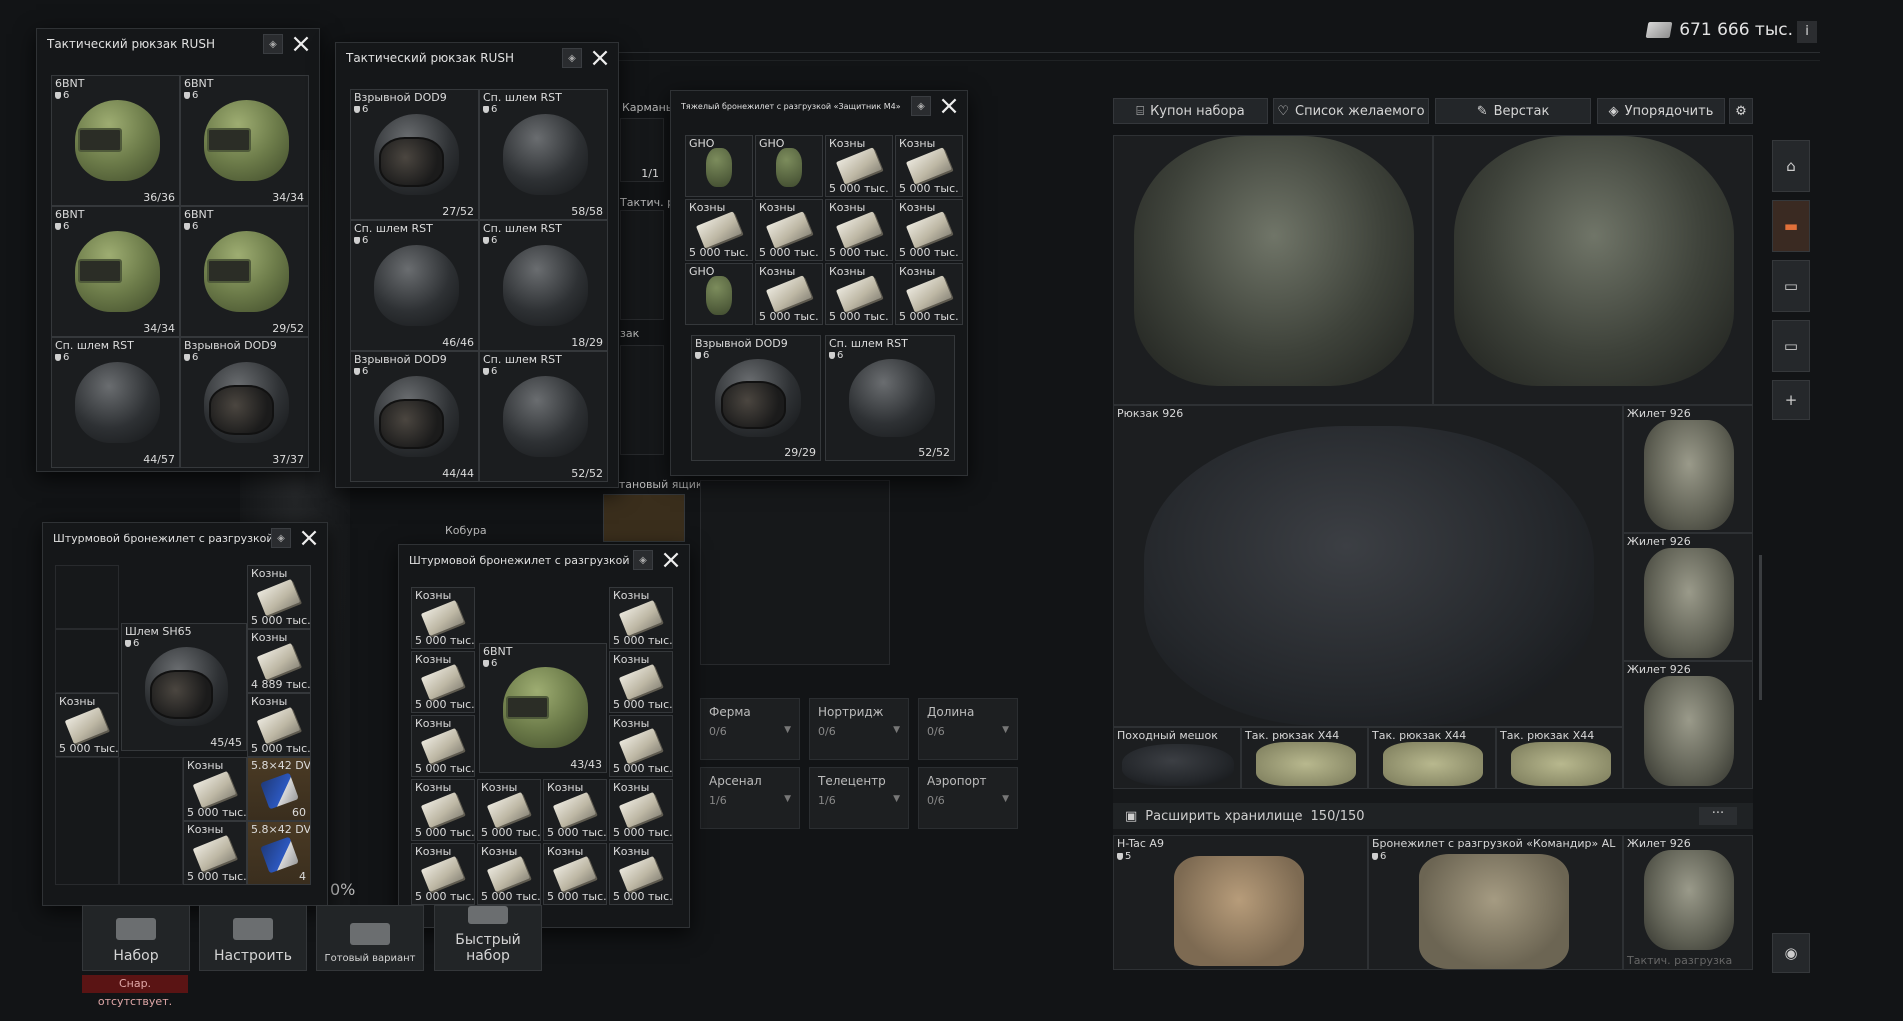 Image resolution: width=1903 pixels, height=1021 pixels. I want to click on stash-item-backpack-926: Рюкзак 926, so click(1368, 566).